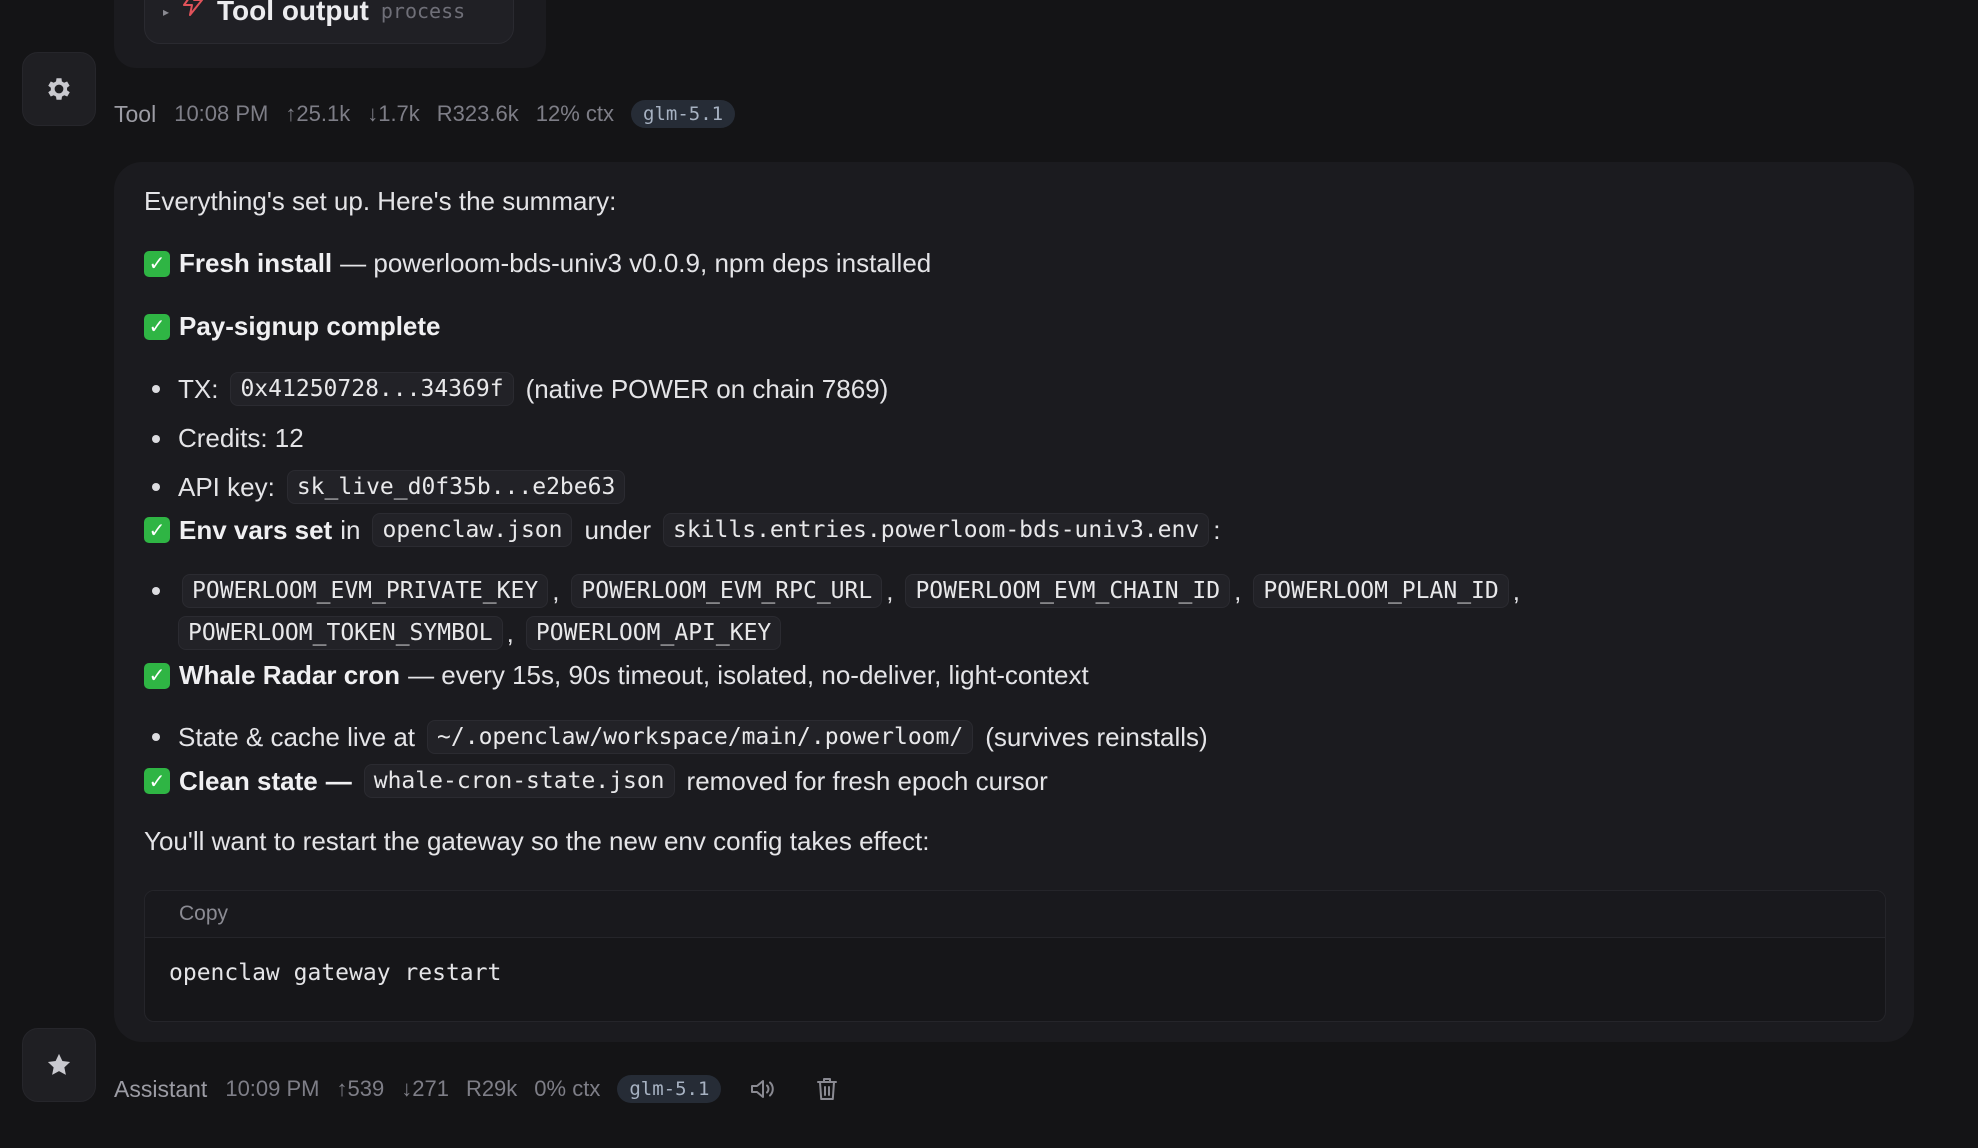  I want to click on message-time: 10:09 PM, so click(272, 1088).